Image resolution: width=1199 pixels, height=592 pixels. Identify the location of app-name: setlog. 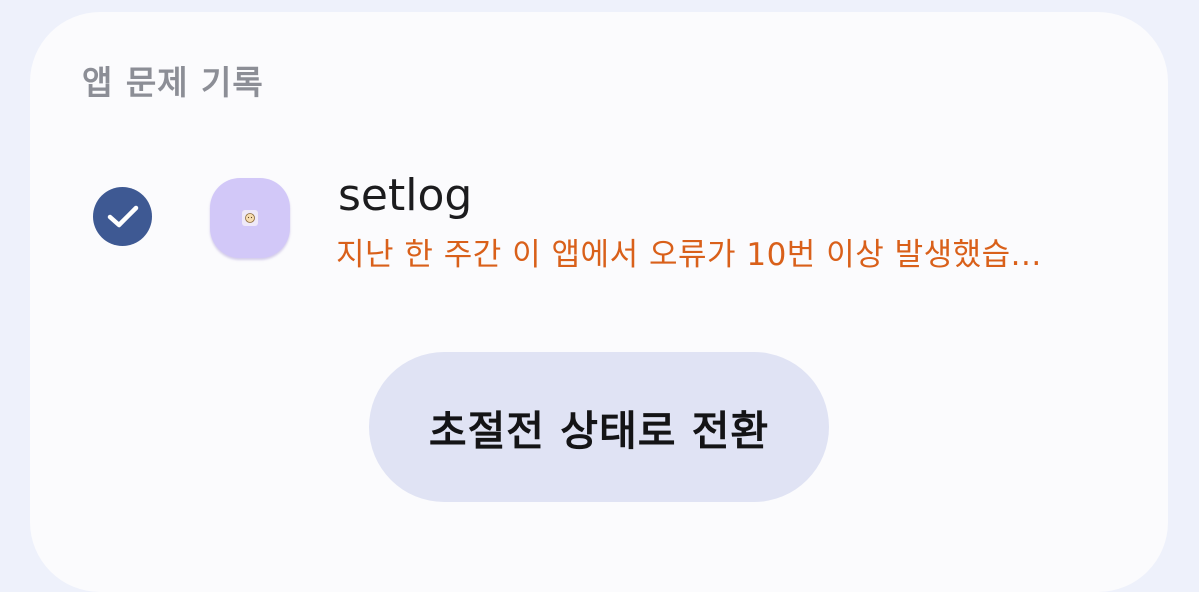
(405, 195).